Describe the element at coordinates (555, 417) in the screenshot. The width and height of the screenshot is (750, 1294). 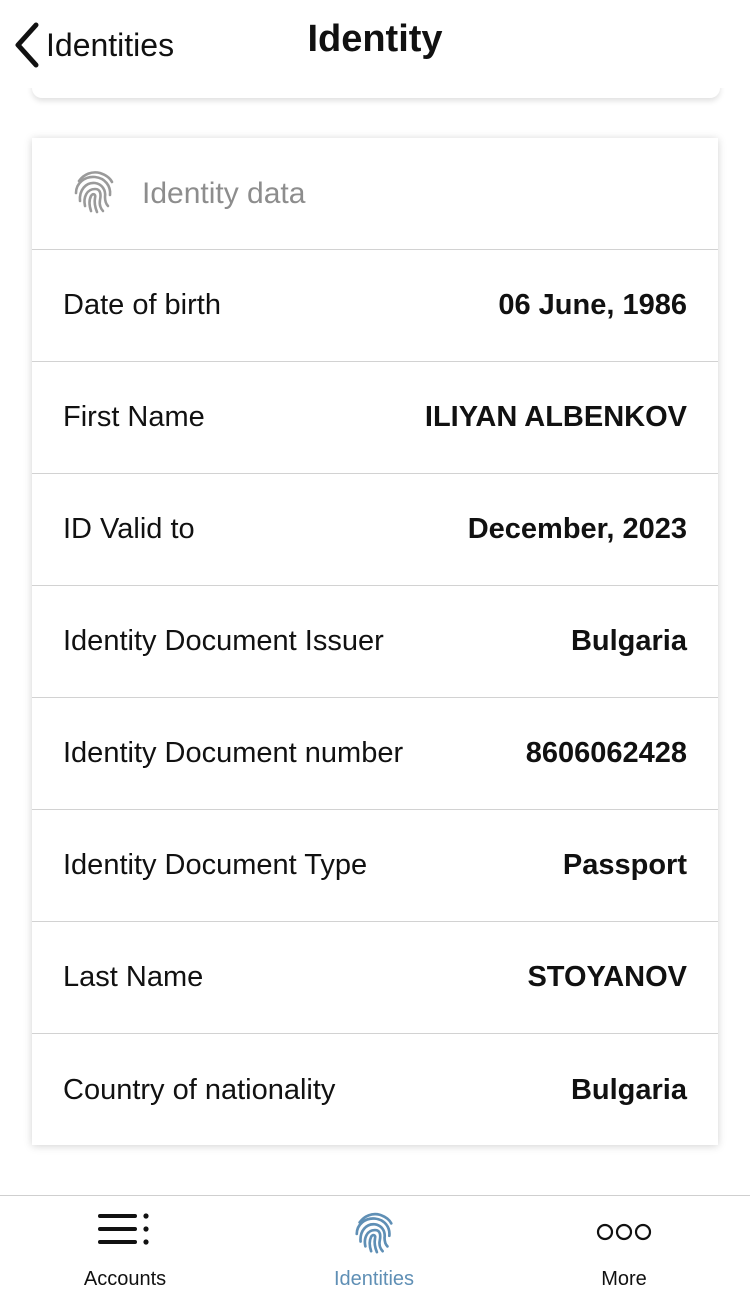
I see `row-value: ILIYAN ALBENKOV` at that location.